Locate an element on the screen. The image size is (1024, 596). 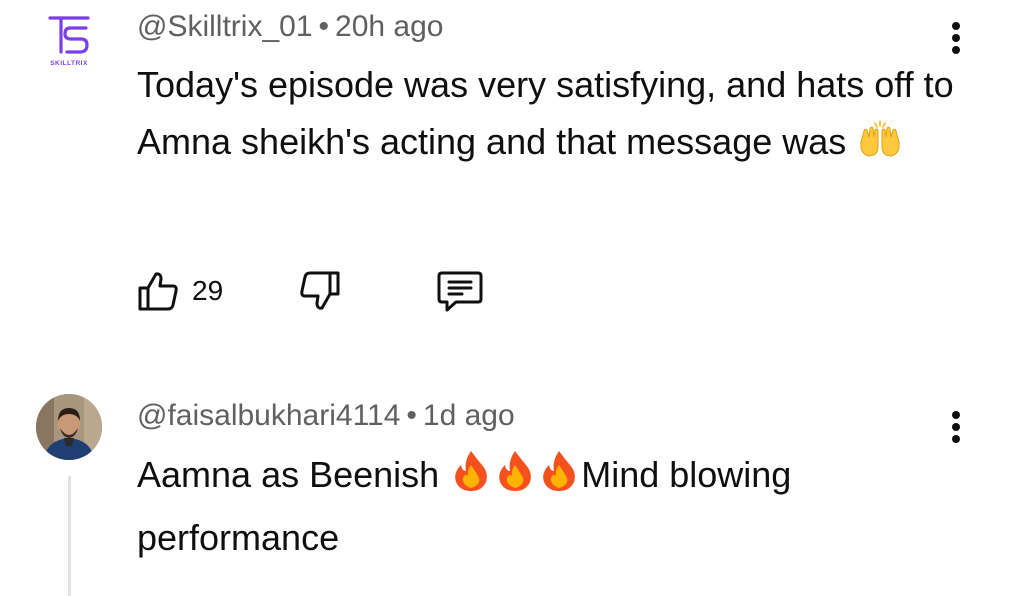
avatar is located at coordinates (69, 427).